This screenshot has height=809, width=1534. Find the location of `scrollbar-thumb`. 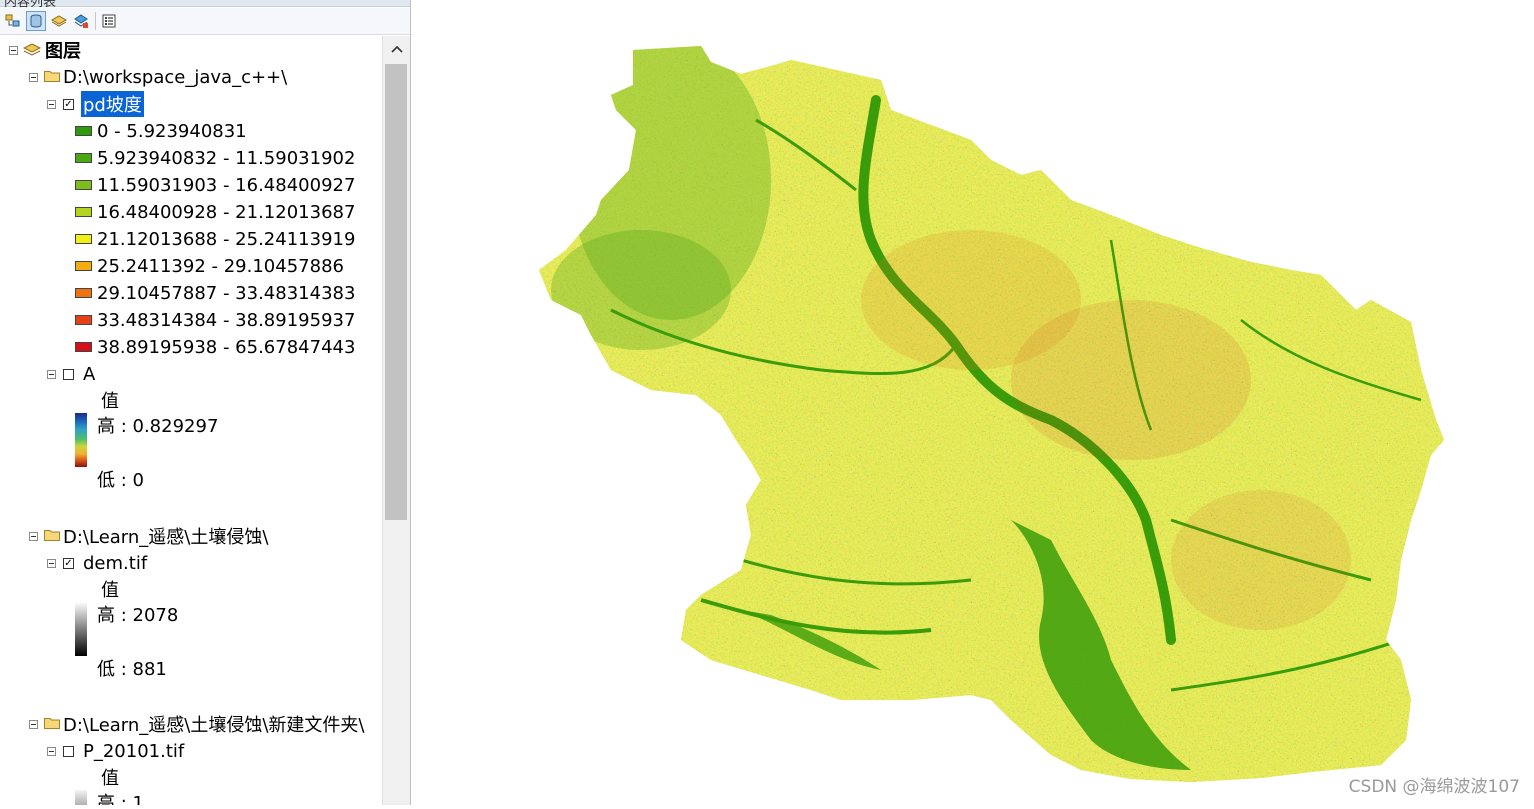

scrollbar-thumb is located at coordinates (396, 292).